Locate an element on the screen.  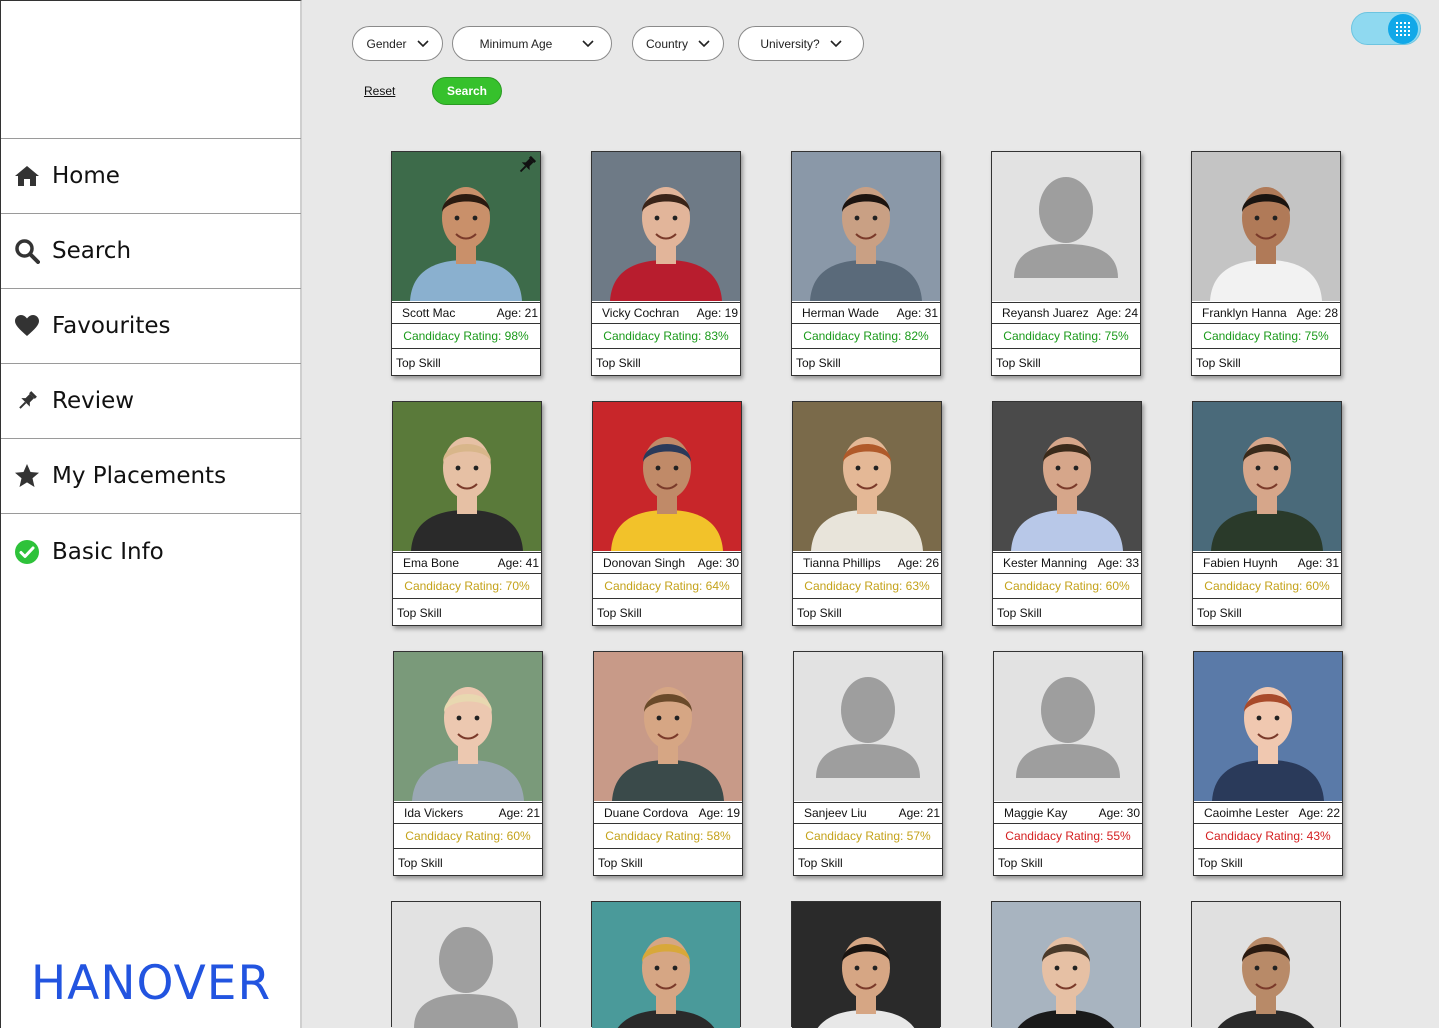
candidate-info-row: Tianna Phillips Age: 26 is located at coordinates (867, 563).